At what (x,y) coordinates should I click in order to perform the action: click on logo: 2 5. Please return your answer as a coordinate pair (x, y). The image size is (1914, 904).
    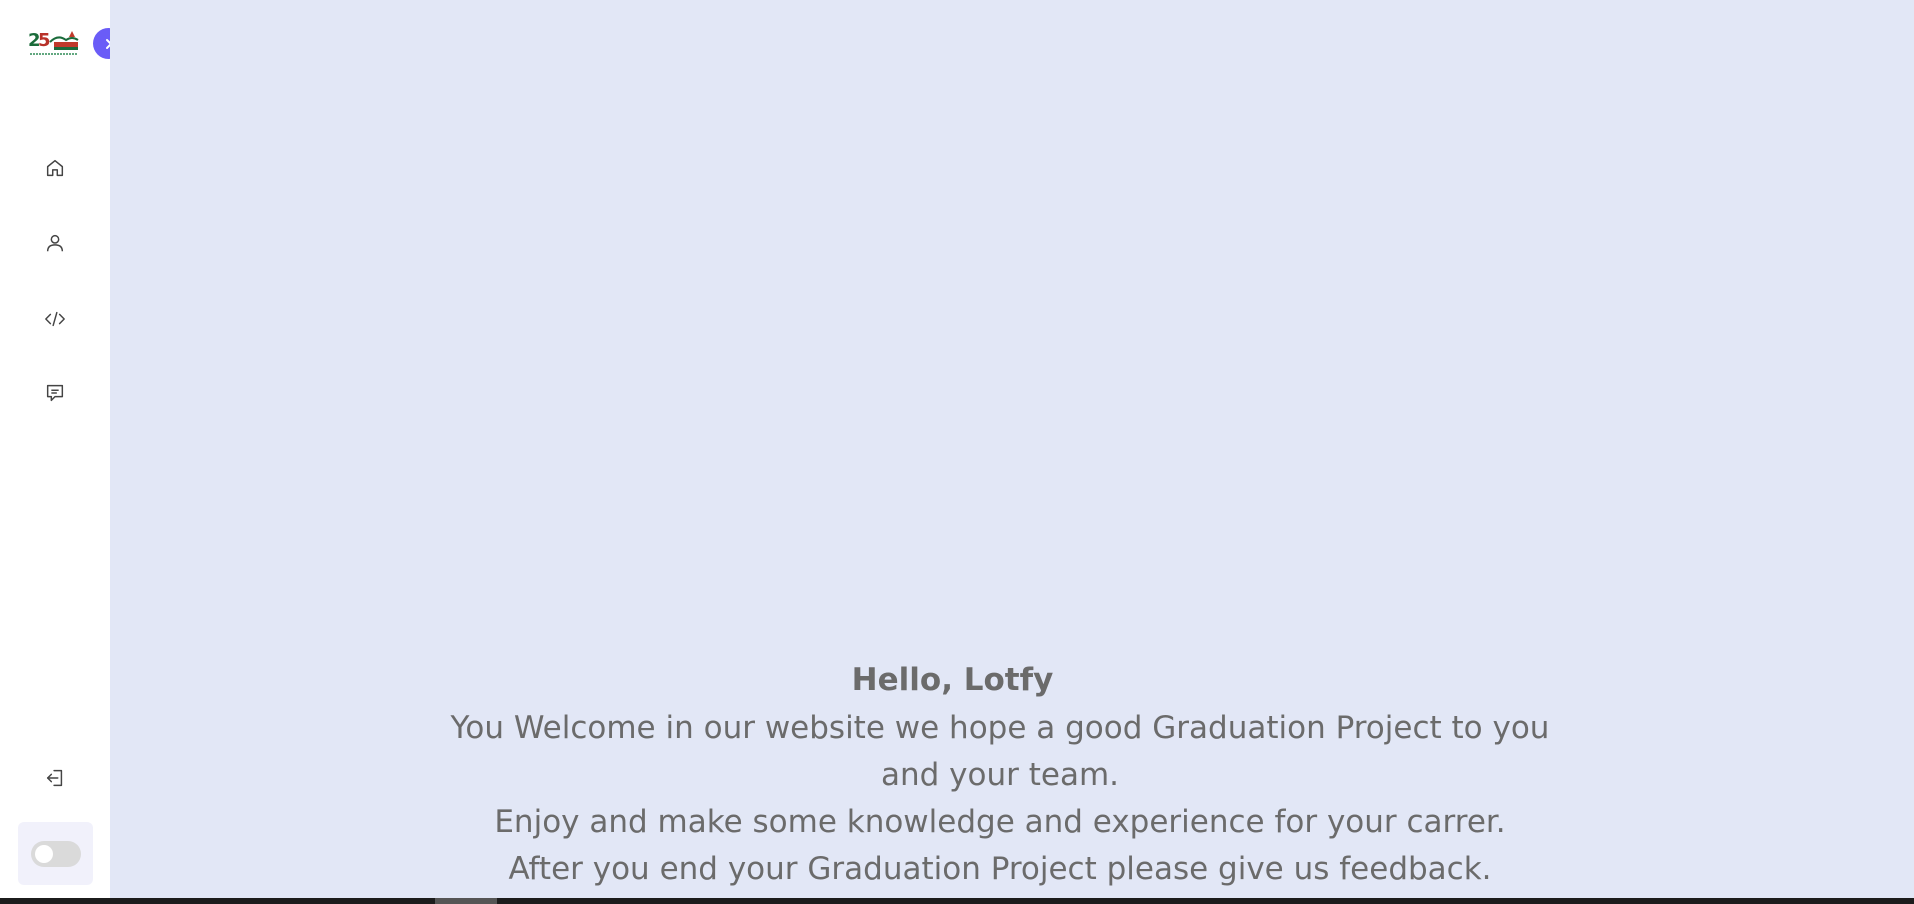
    Looking at the image, I should click on (54, 43).